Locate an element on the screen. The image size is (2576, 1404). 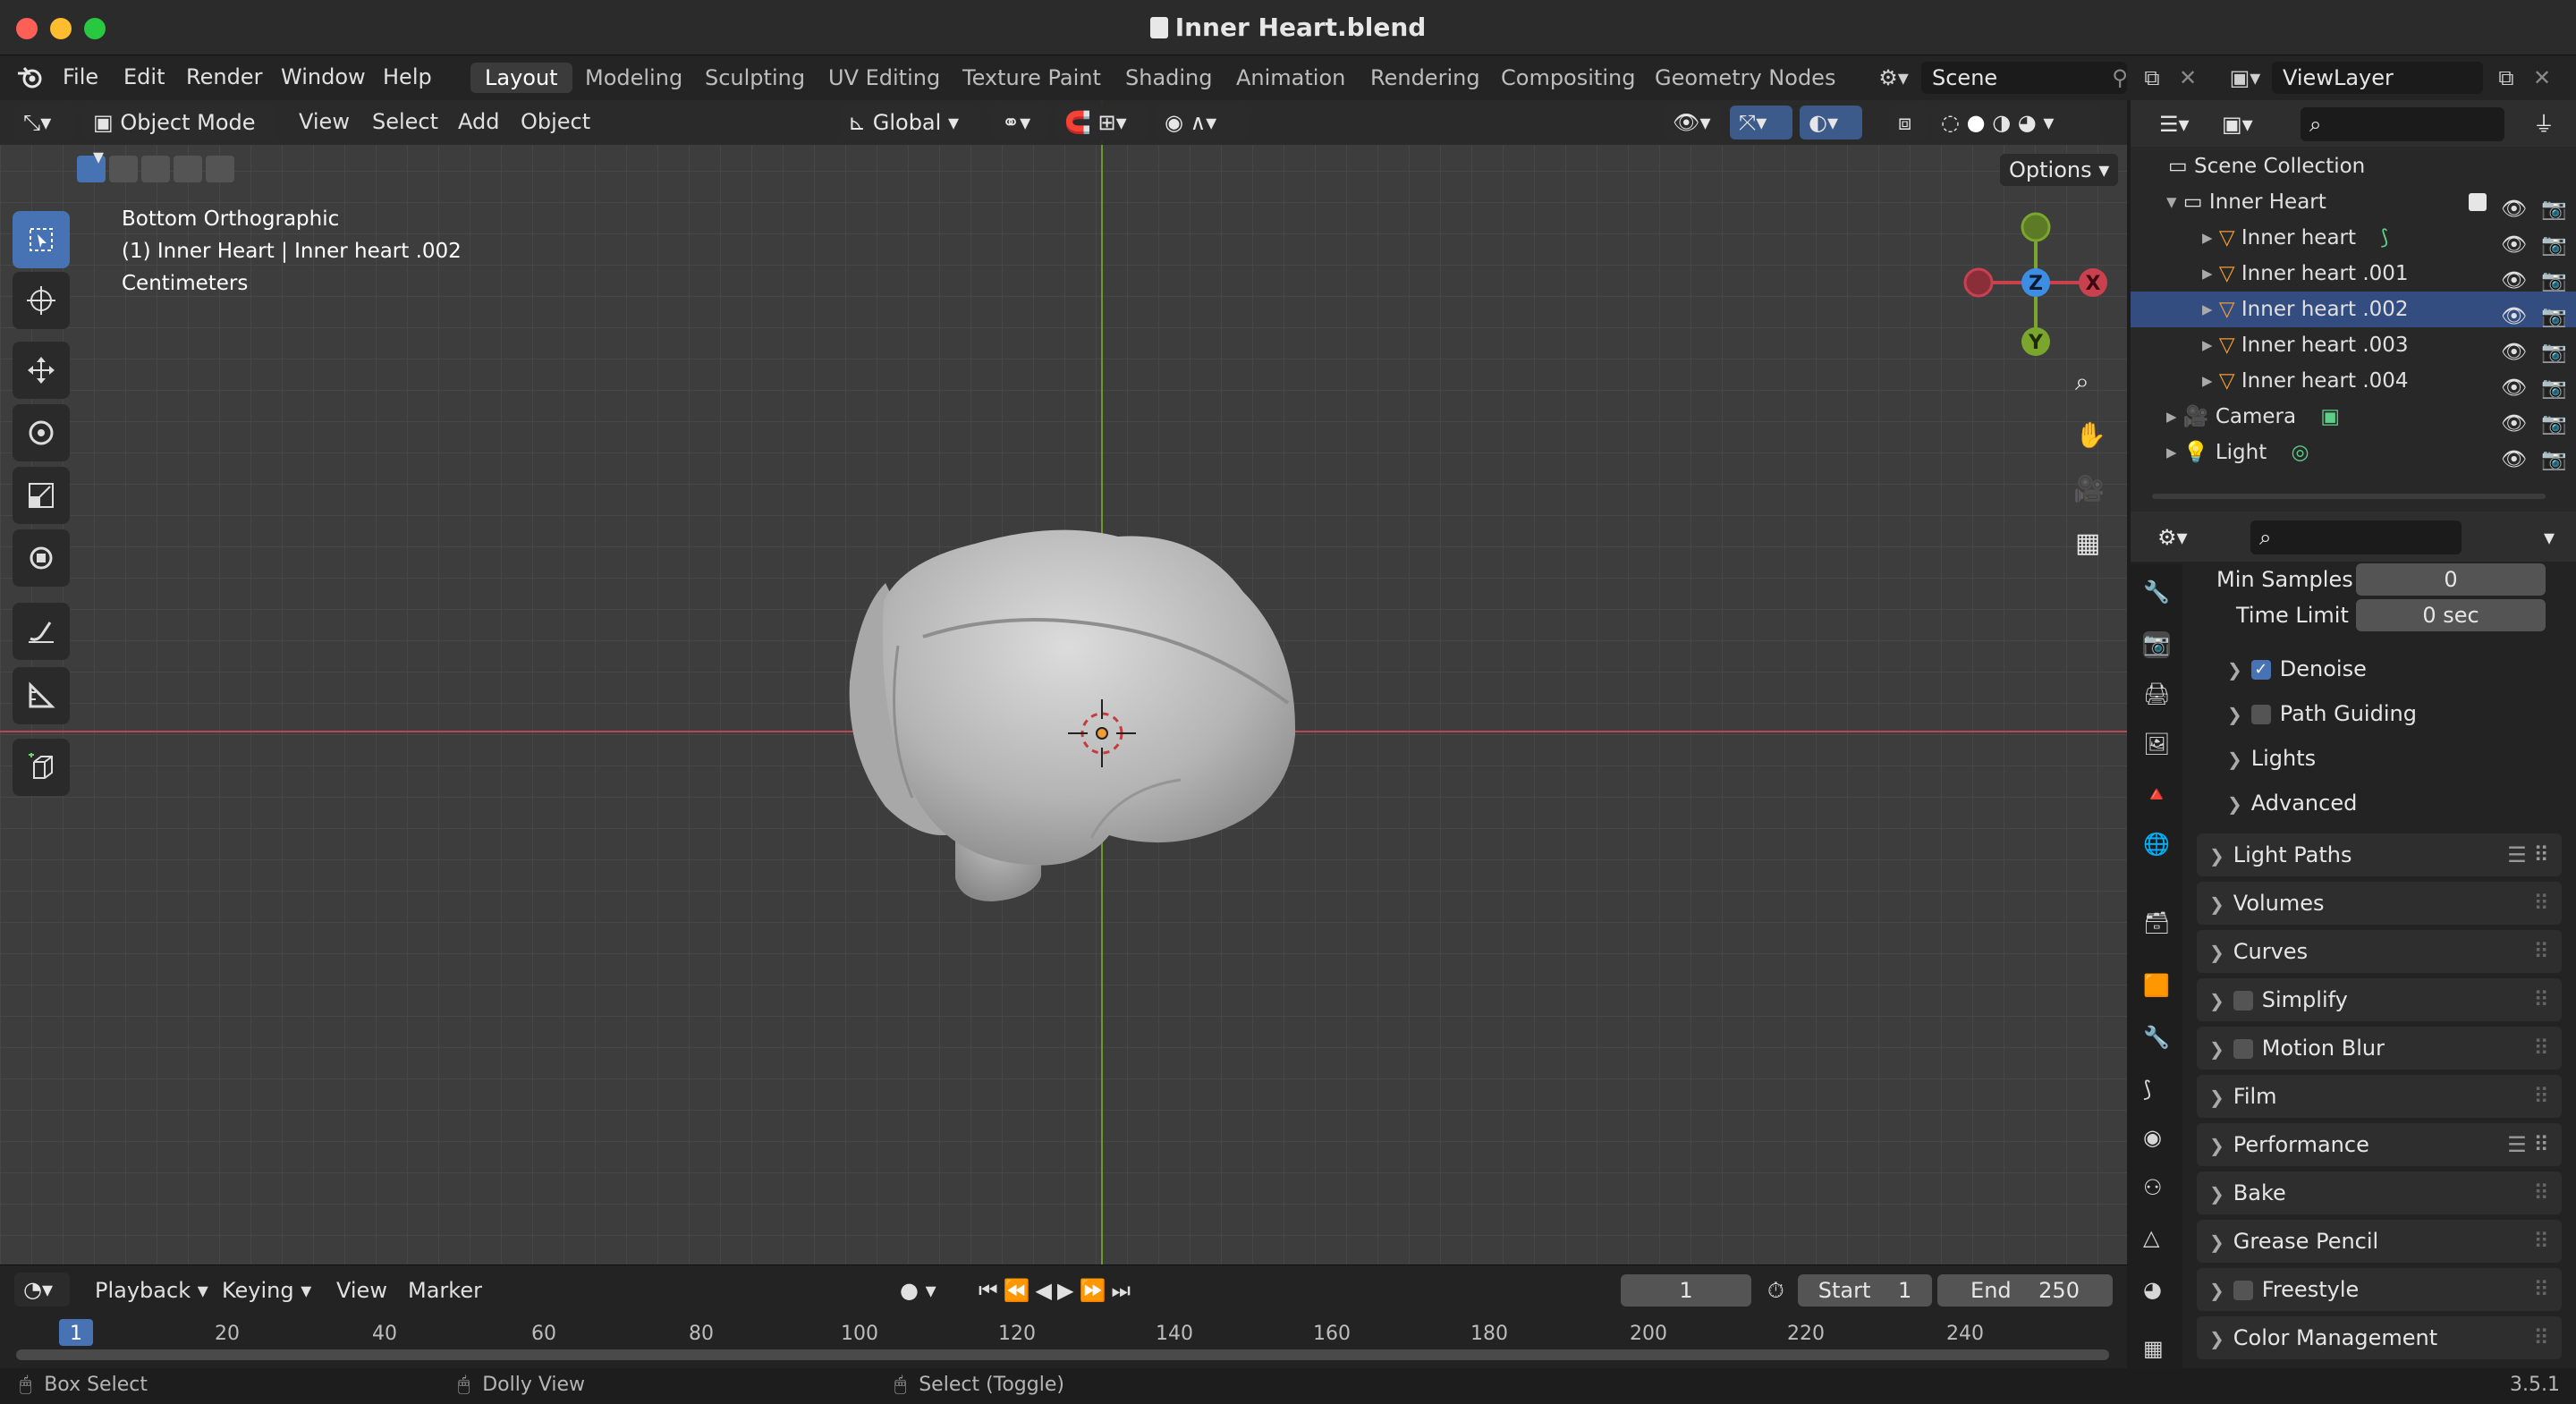
panel-color-management: ❯ Color Management ⠿ is located at coordinates (2379, 1337).